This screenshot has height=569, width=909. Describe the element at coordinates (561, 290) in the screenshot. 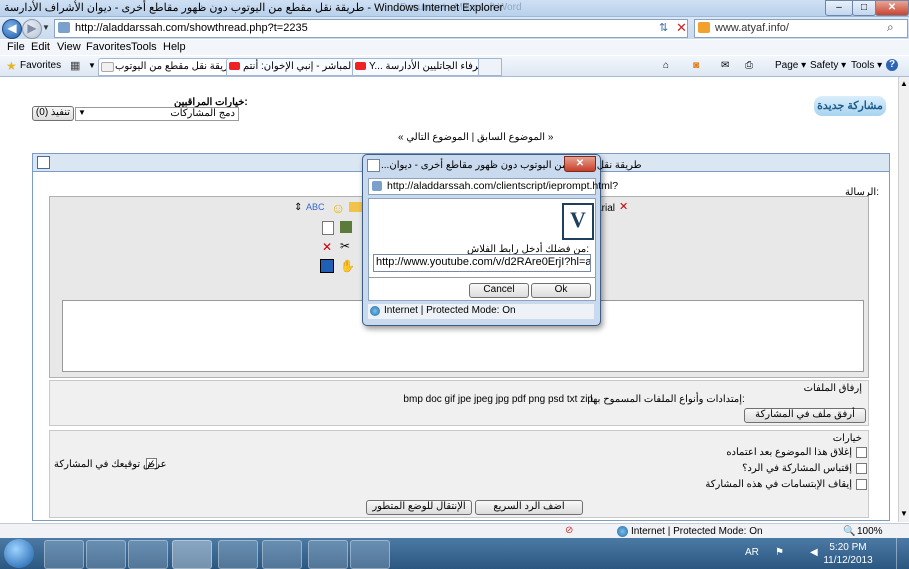

I see `ok-button: Ok` at that location.